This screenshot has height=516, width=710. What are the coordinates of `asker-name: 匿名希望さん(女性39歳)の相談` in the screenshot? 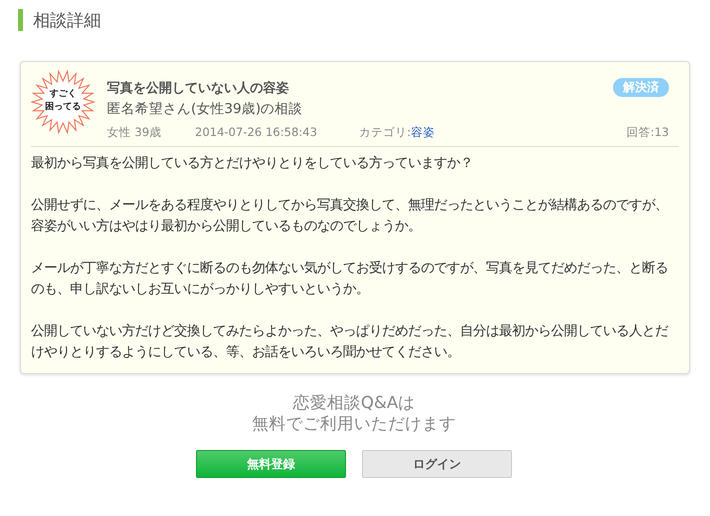 It's located at (205, 109).